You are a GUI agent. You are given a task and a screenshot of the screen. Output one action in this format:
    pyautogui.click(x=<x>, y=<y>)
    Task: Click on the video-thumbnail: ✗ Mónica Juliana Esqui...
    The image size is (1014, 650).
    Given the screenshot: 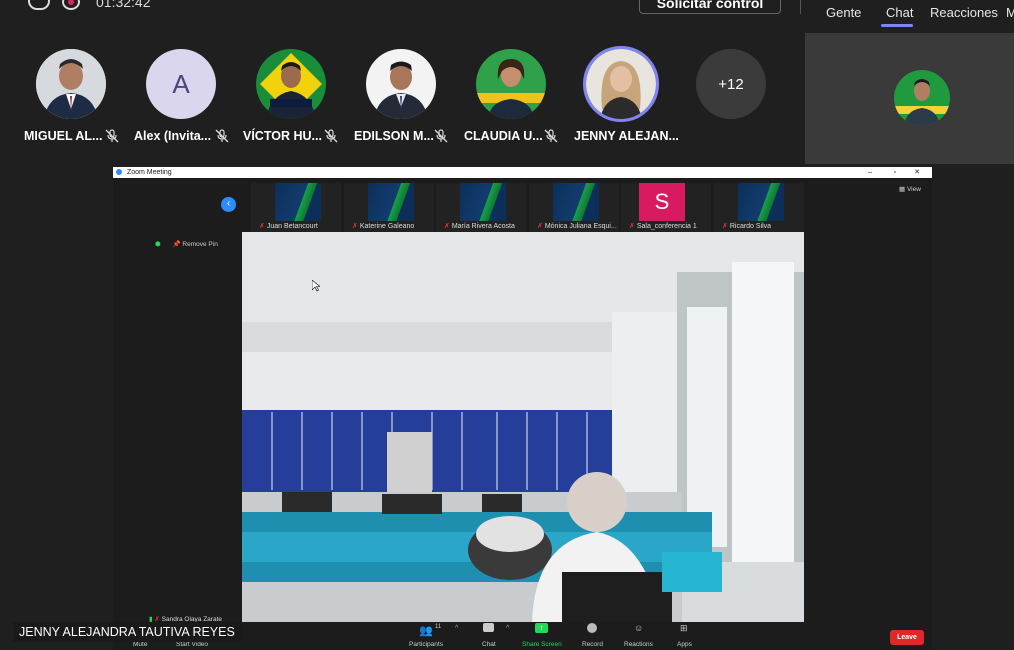 What is the action you would take?
    pyautogui.click(x=574, y=208)
    